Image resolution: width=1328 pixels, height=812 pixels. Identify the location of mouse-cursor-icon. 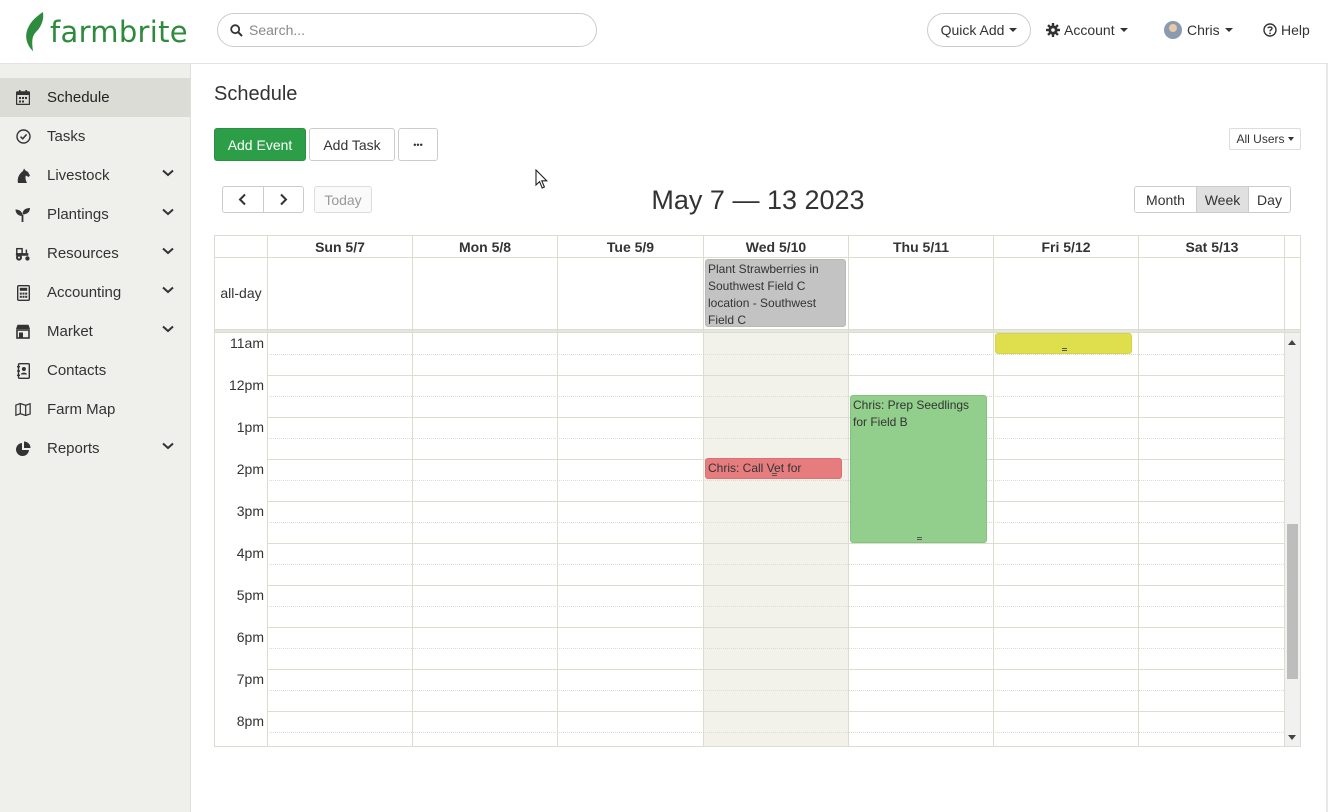
(542, 179).